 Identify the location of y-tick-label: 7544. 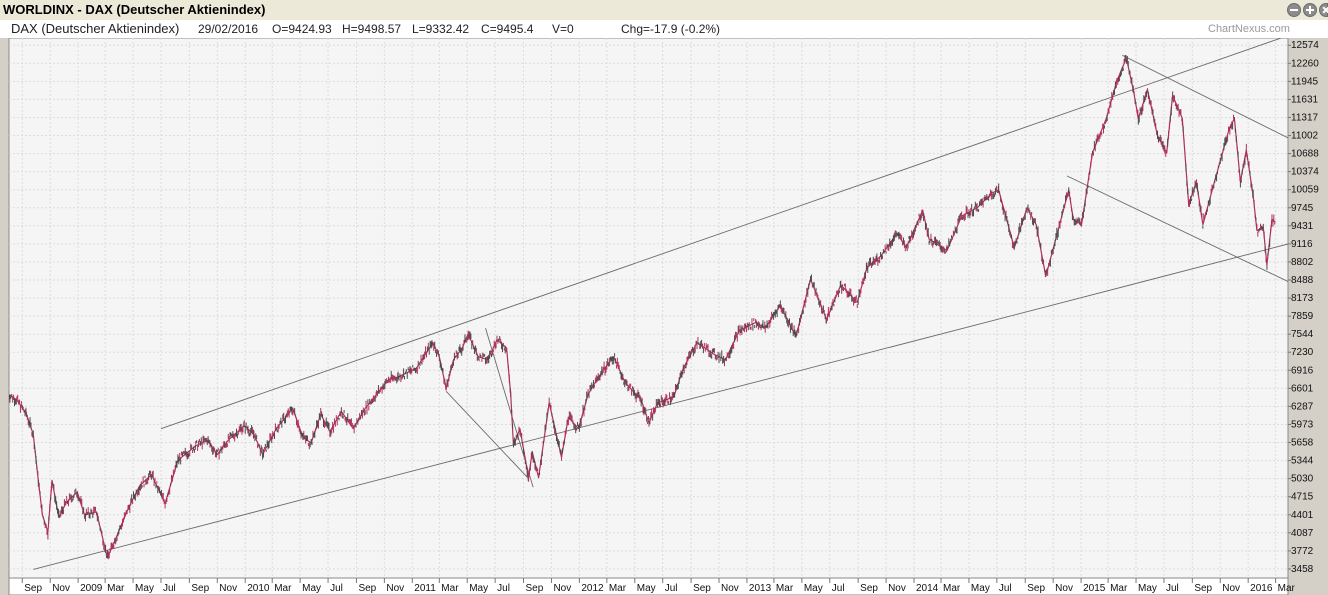
(1302, 334).